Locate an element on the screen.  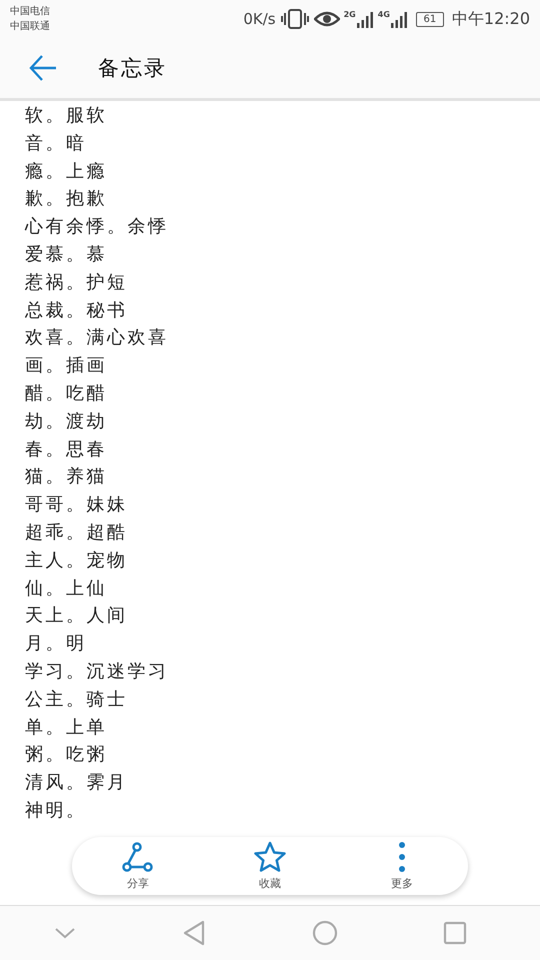
note-line: 惹祸。护短 is located at coordinates (76, 282).